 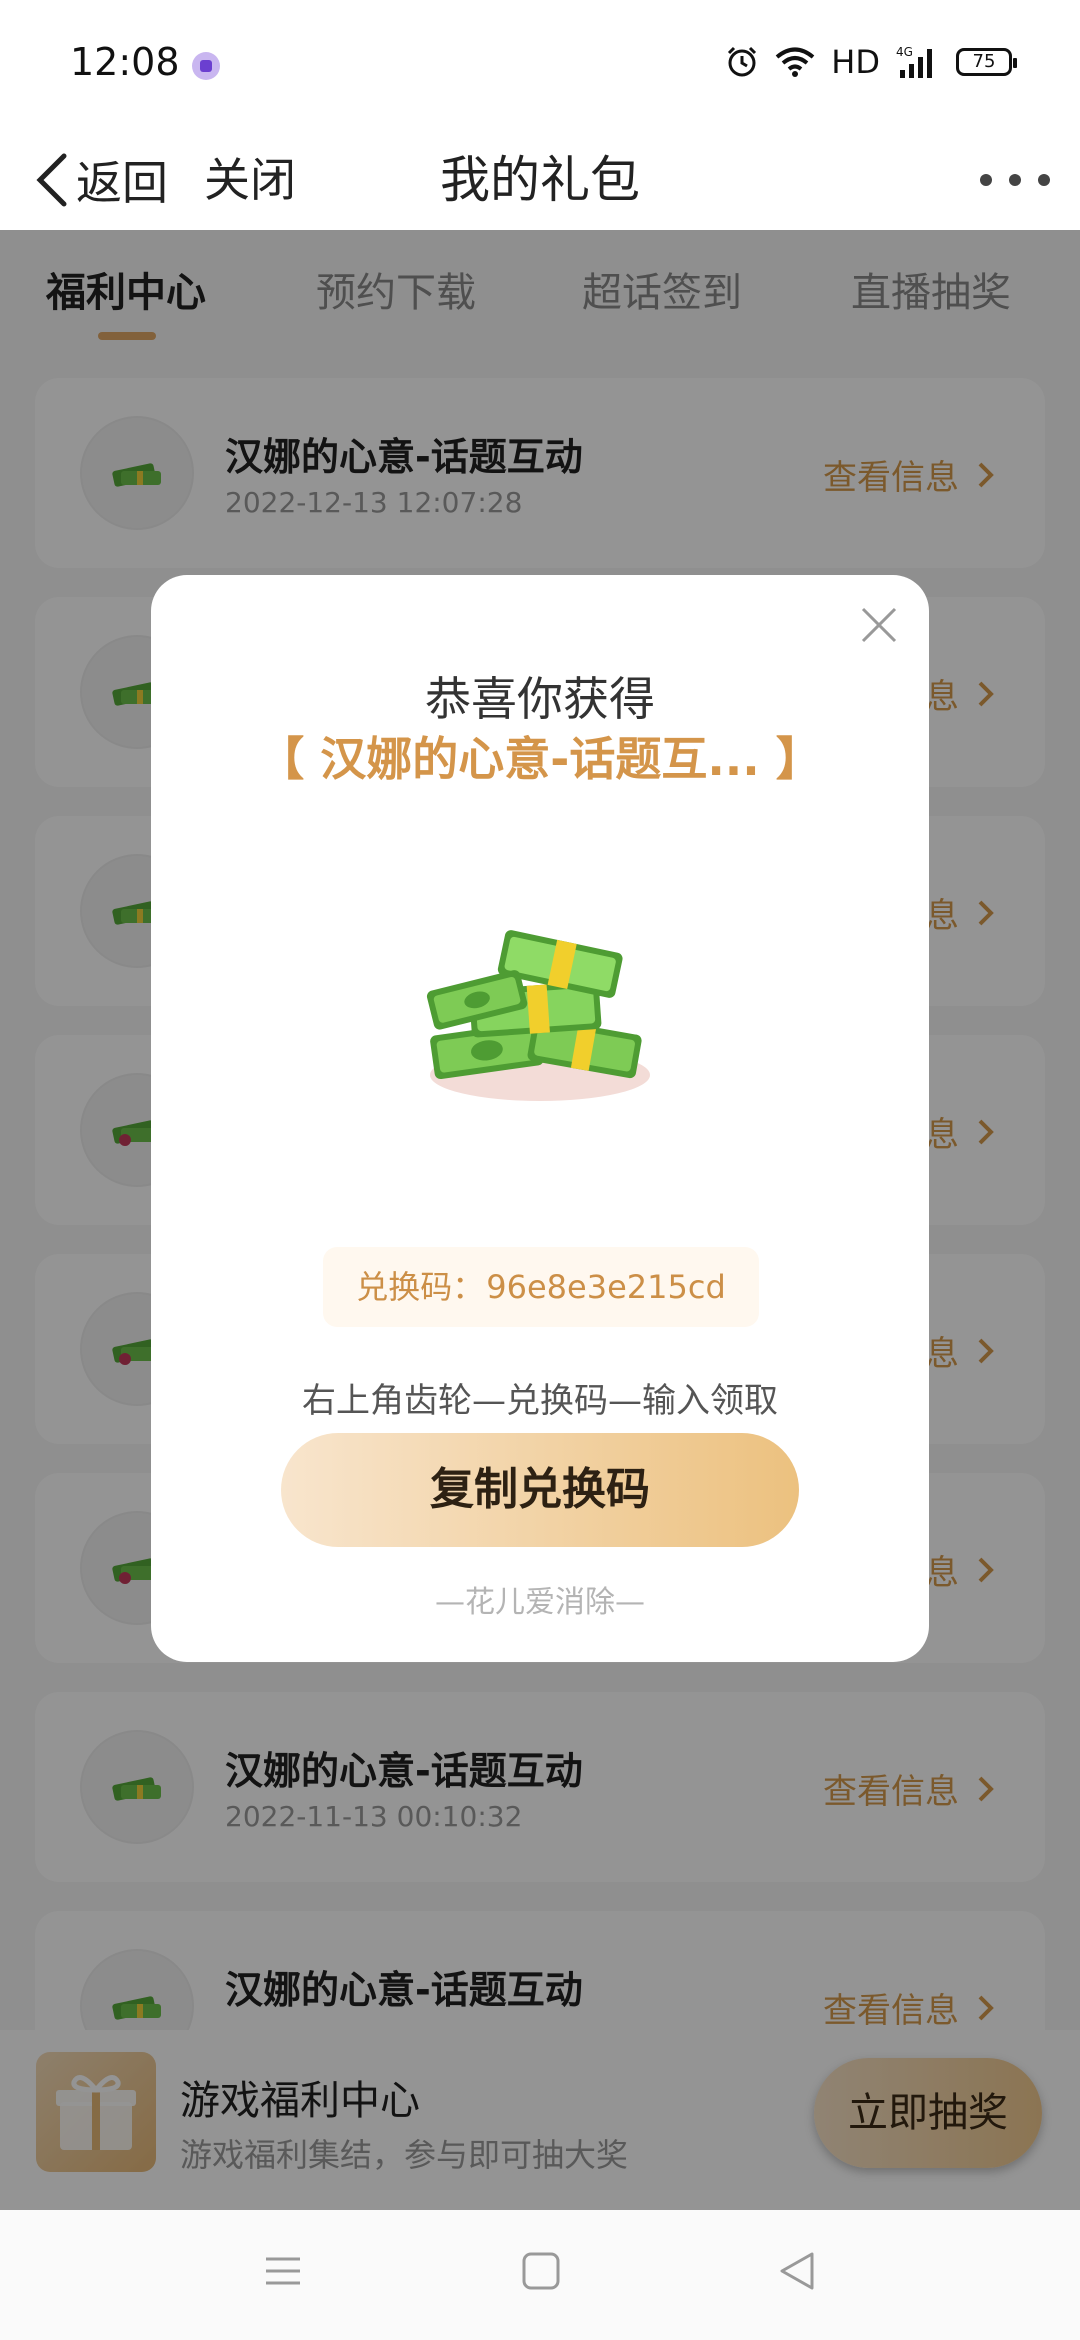 What do you see at coordinates (795, 62) in the screenshot?
I see `wifi-icon` at bounding box center [795, 62].